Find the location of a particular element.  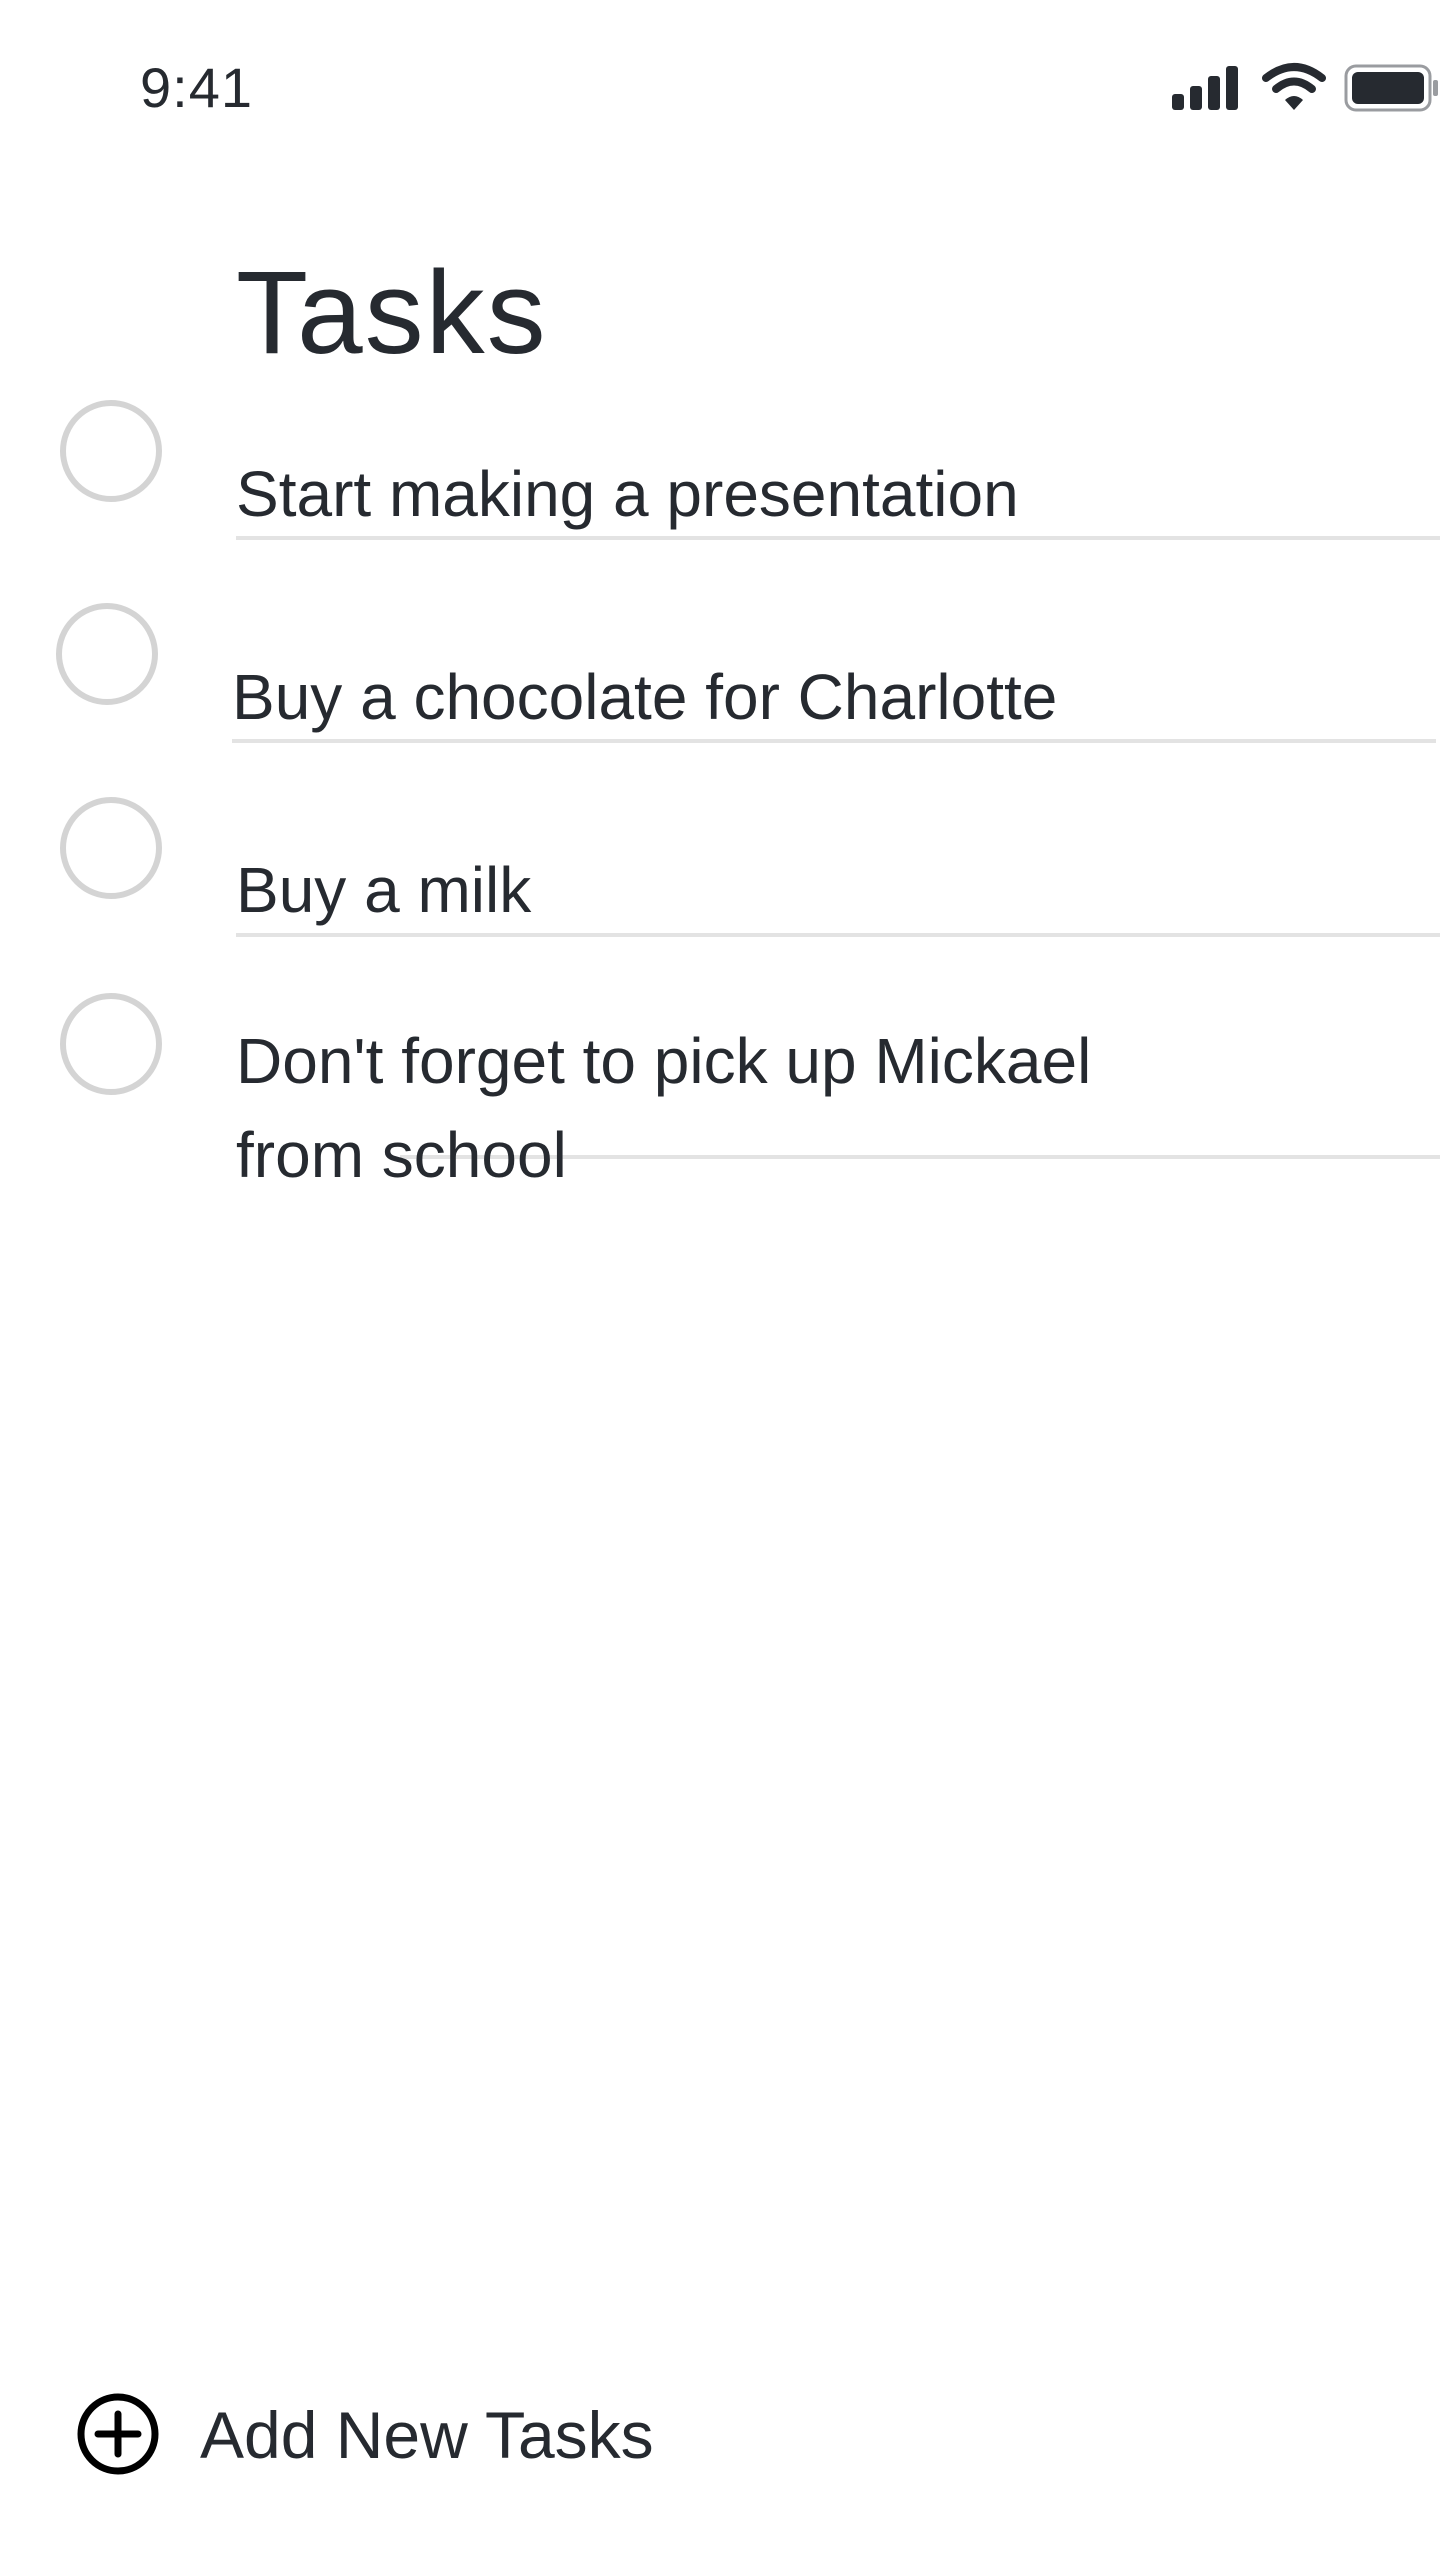

add-task-button: Add New Tasks is located at coordinates (376, 2432).